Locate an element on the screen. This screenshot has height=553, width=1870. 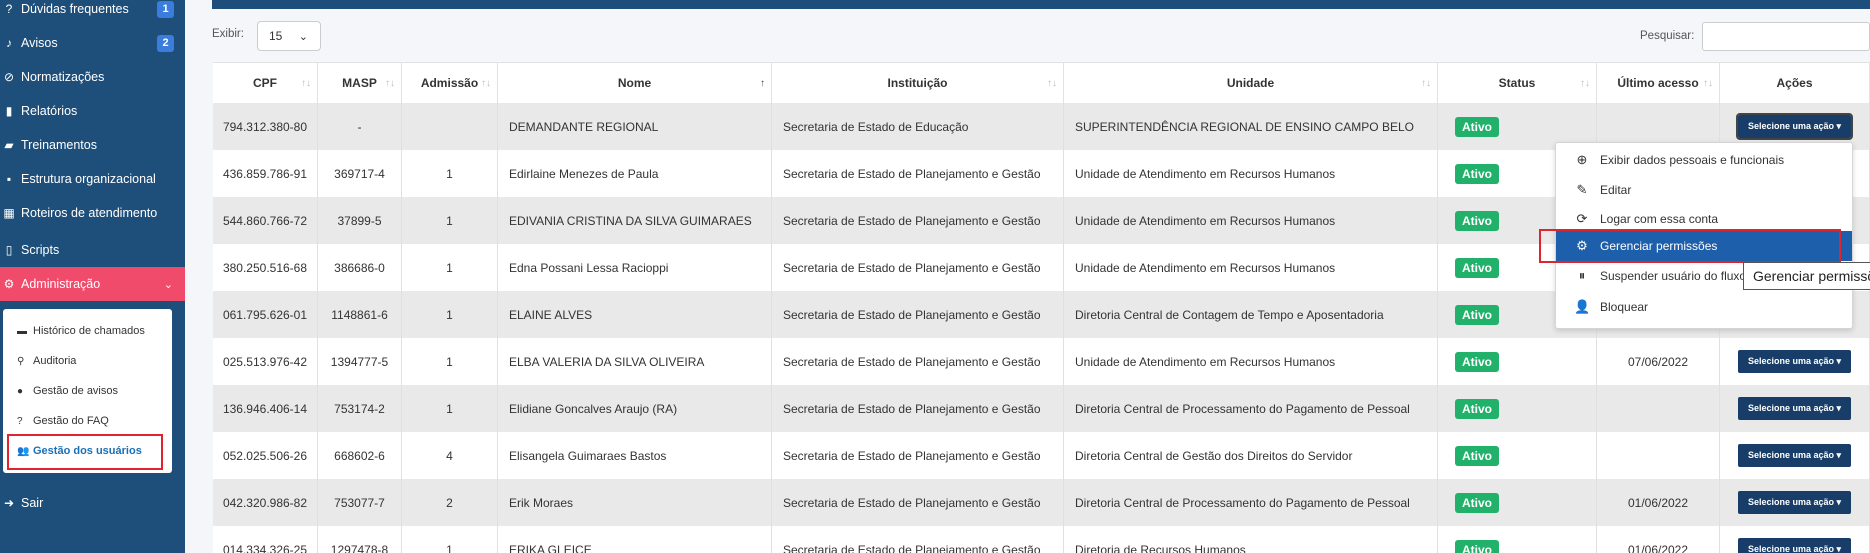
cell-cpf: 061.795.626-01 is located at coordinates (265, 314).